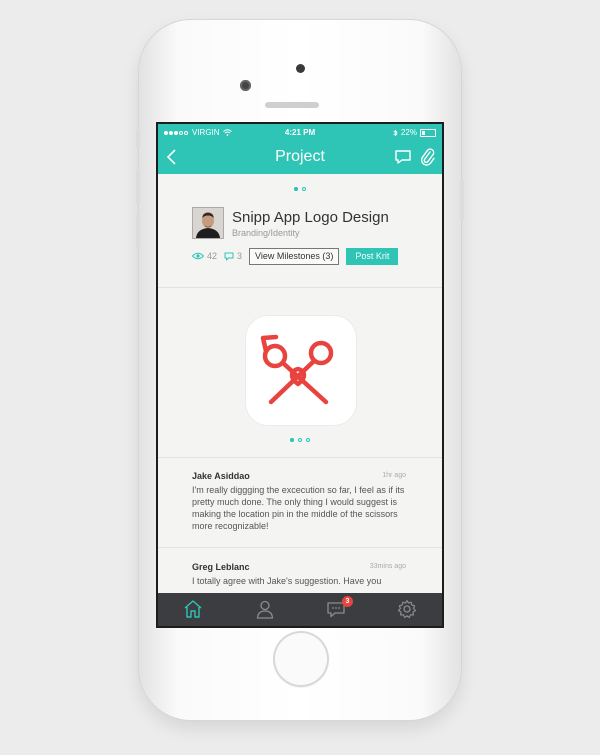 The height and width of the screenshot is (755, 600). Describe the element at coordinates (193, 609) in the screenshot. I see `home-icon` at that location.